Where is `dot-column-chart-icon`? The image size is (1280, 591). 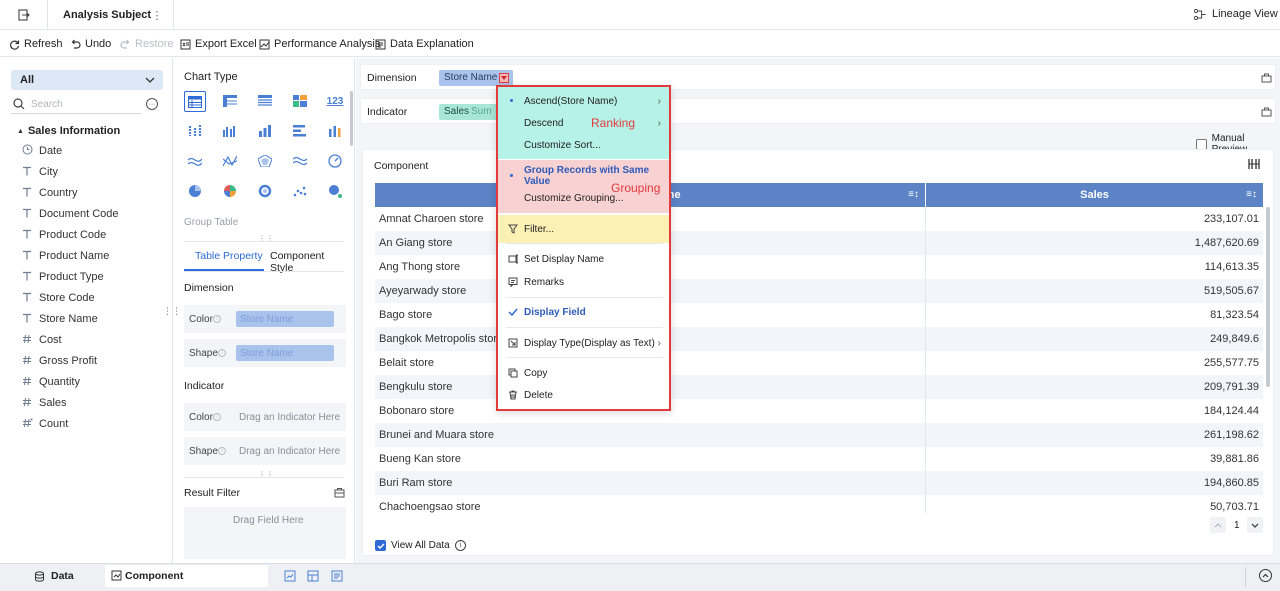 dot-column-chart-icon is located at coordinates (195, 131).